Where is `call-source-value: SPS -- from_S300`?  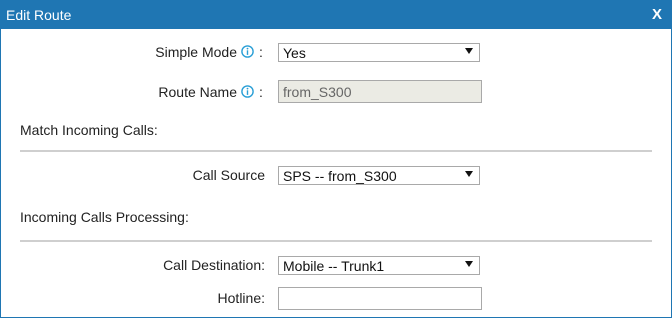
call-source-value: SPS -- from_S300 is located at coordinates (340, 176).